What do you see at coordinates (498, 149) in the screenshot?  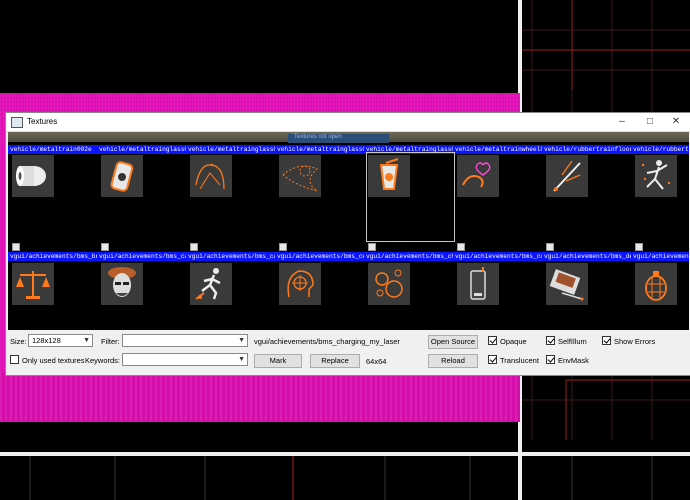 I see `texture-label: vehicle/metaltrainwheel001` at bounding box center [498, 149].